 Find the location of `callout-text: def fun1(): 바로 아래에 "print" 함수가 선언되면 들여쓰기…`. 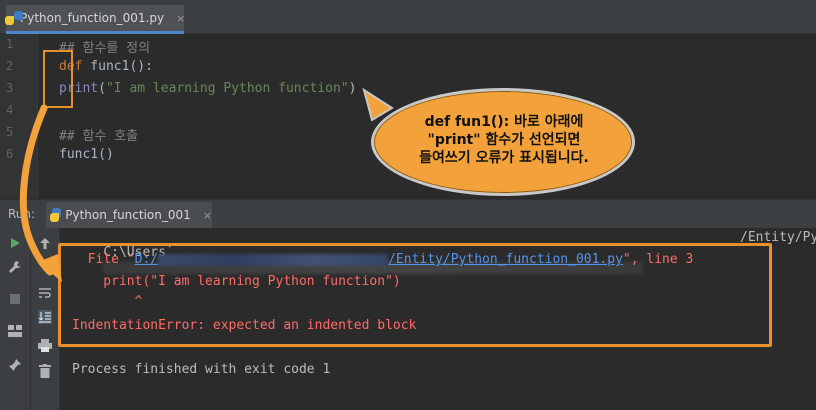

callout-text: def fun1(): 바로 아래에 "print" 함수가 선언되면 들여쓰기… is located at coordinates (504, 140).